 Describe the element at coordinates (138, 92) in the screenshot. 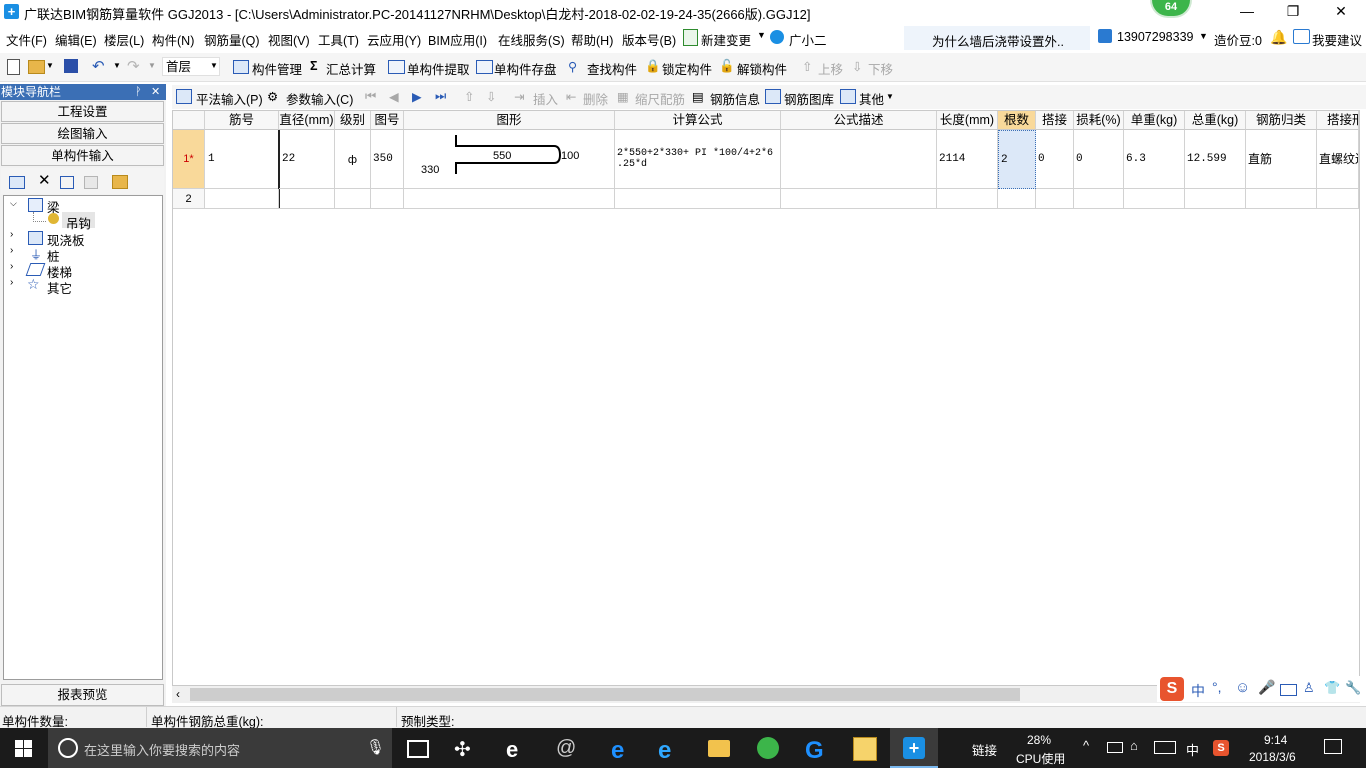

I see `pin-icon: ᚹ` at that location.